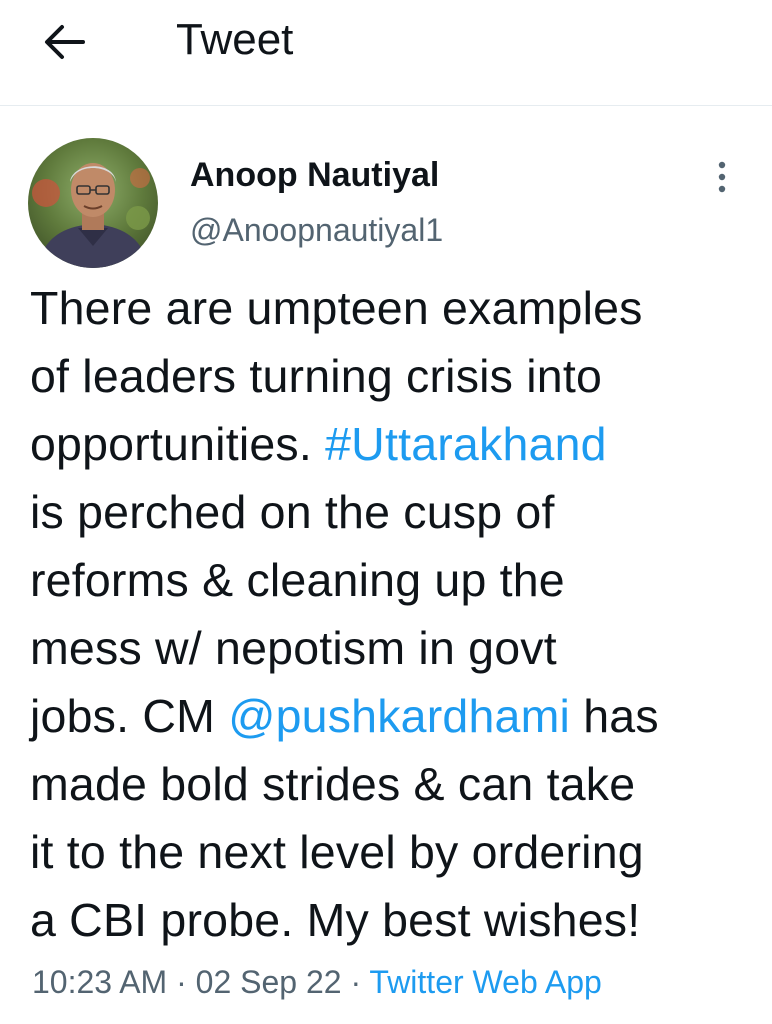 The image size is (772, 1024). What do you see at coordinates (614, 716) in the screenshot?
I see `tweet-text-segment: has` at bounding box center [614, 716].